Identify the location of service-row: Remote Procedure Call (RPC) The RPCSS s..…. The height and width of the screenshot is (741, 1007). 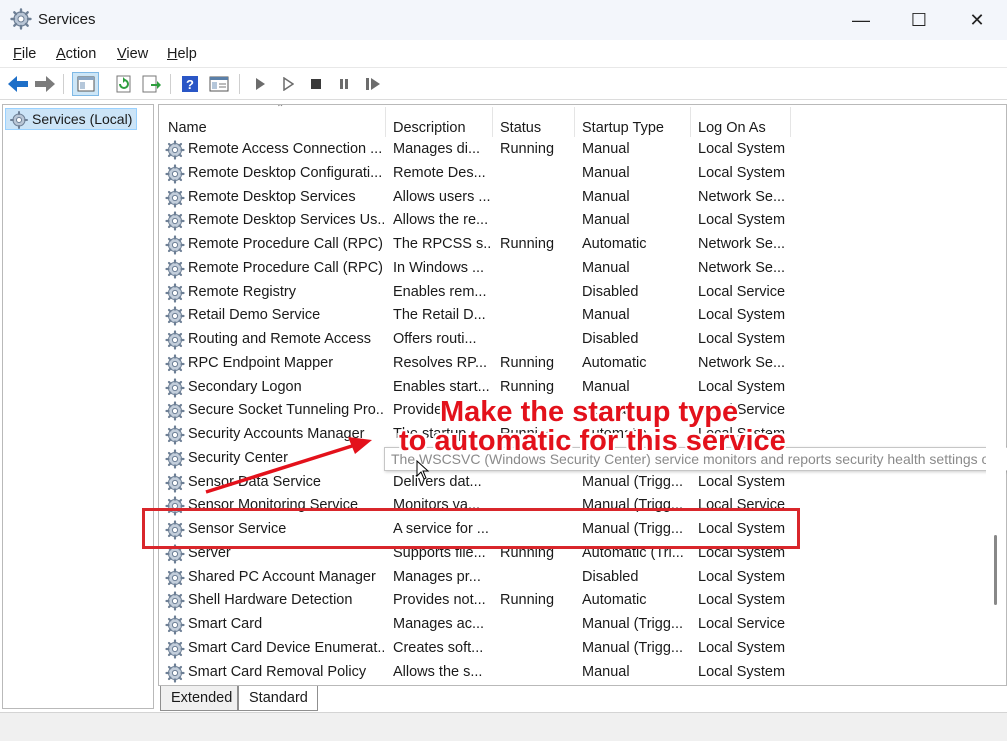
(582, 245).